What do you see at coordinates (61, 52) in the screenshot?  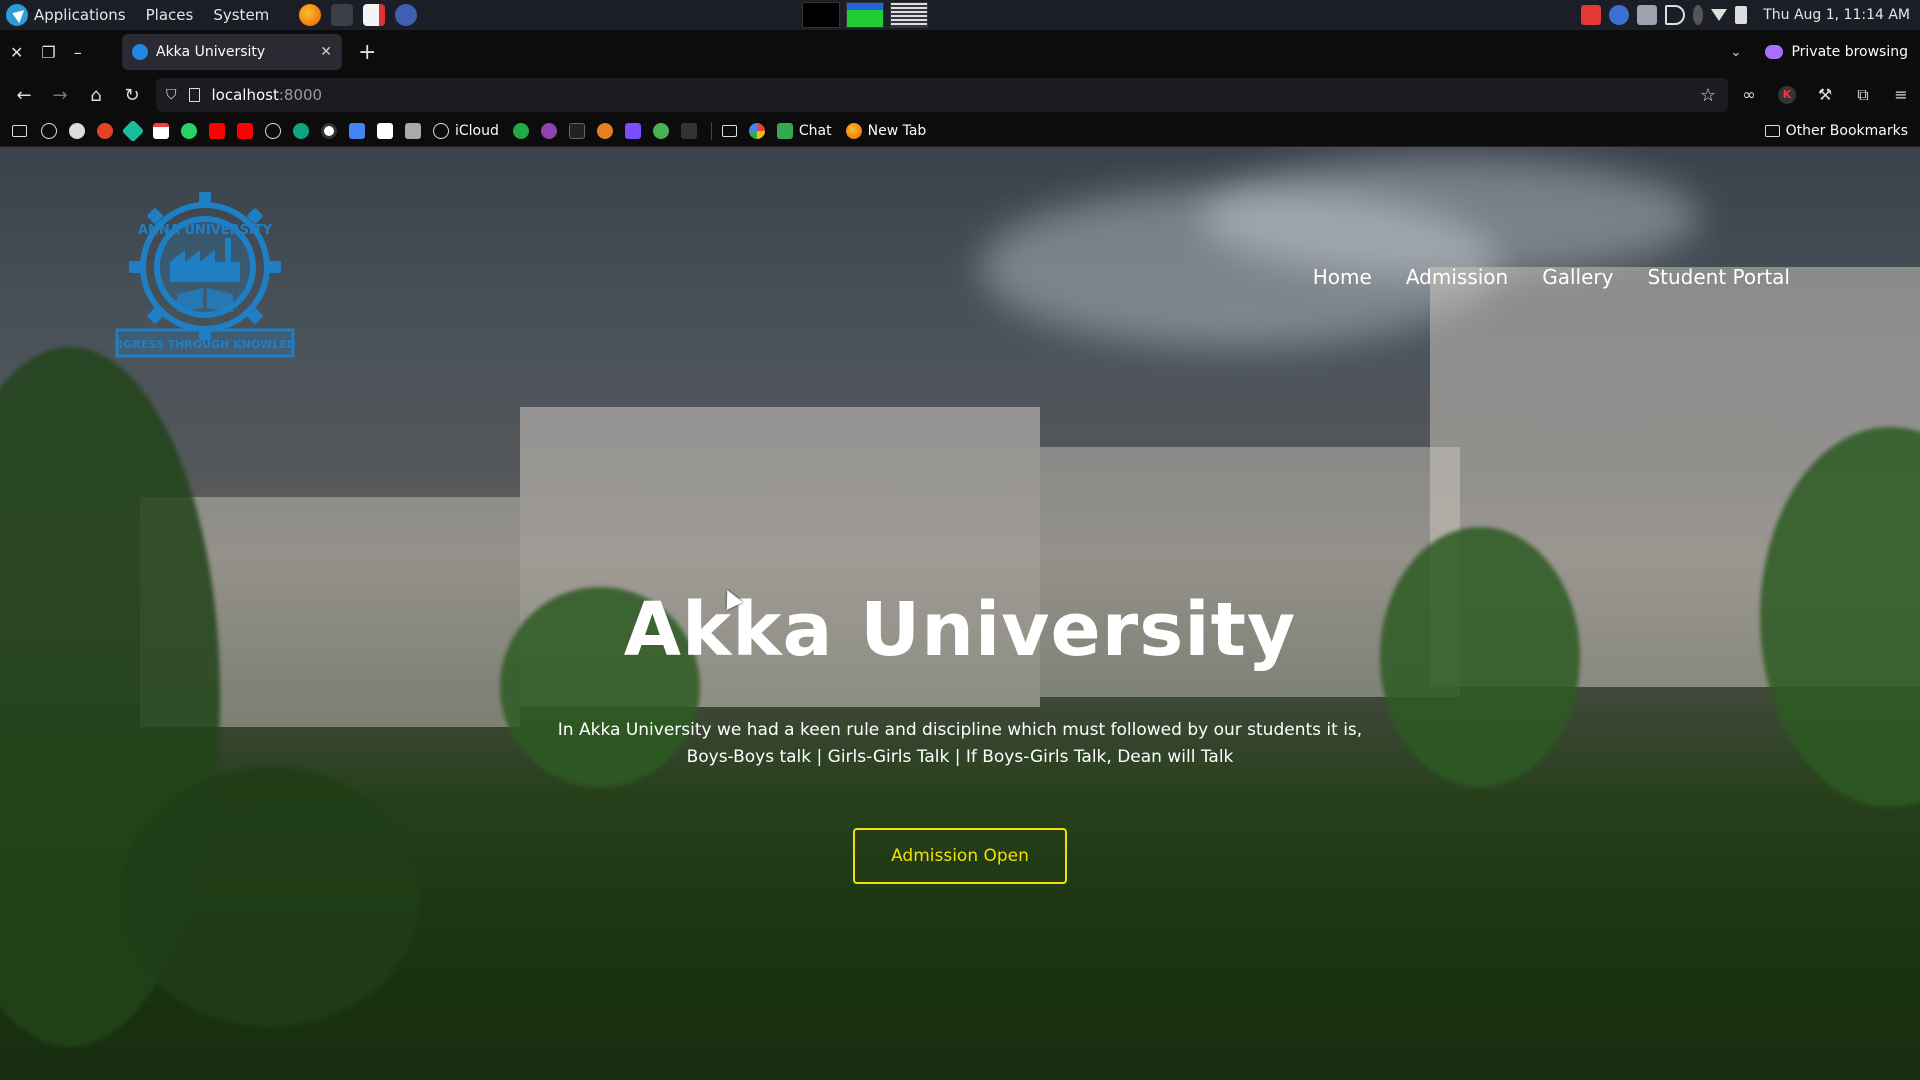 I see `window-controls: ✕ ❐ –` at bounding box center [61, 52].